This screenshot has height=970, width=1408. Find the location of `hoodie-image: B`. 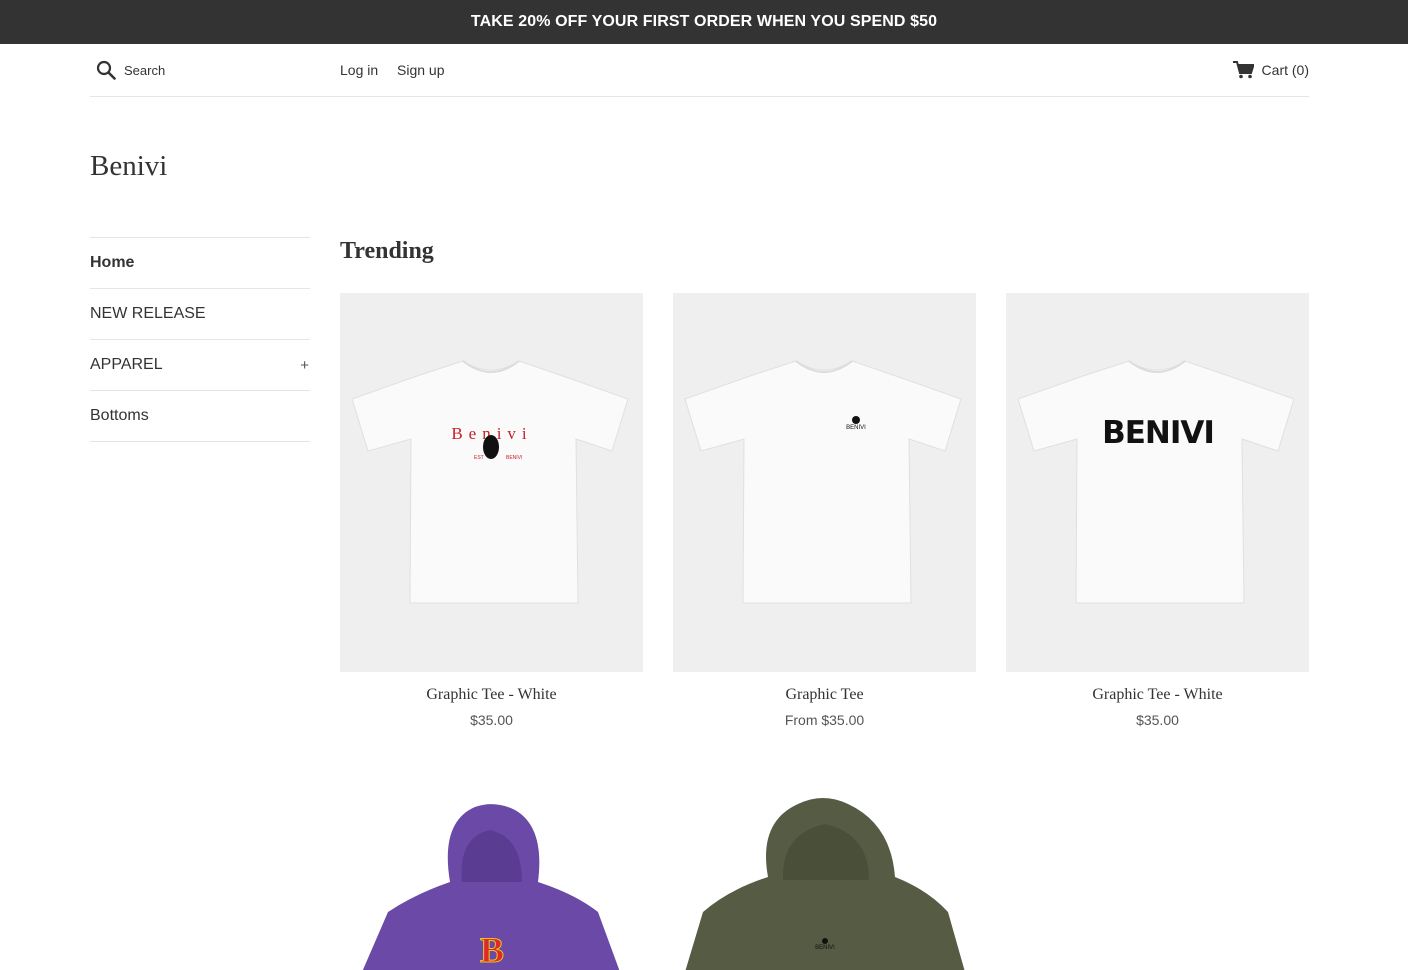

hoodie-image: B is located at coordinates (491, 866).